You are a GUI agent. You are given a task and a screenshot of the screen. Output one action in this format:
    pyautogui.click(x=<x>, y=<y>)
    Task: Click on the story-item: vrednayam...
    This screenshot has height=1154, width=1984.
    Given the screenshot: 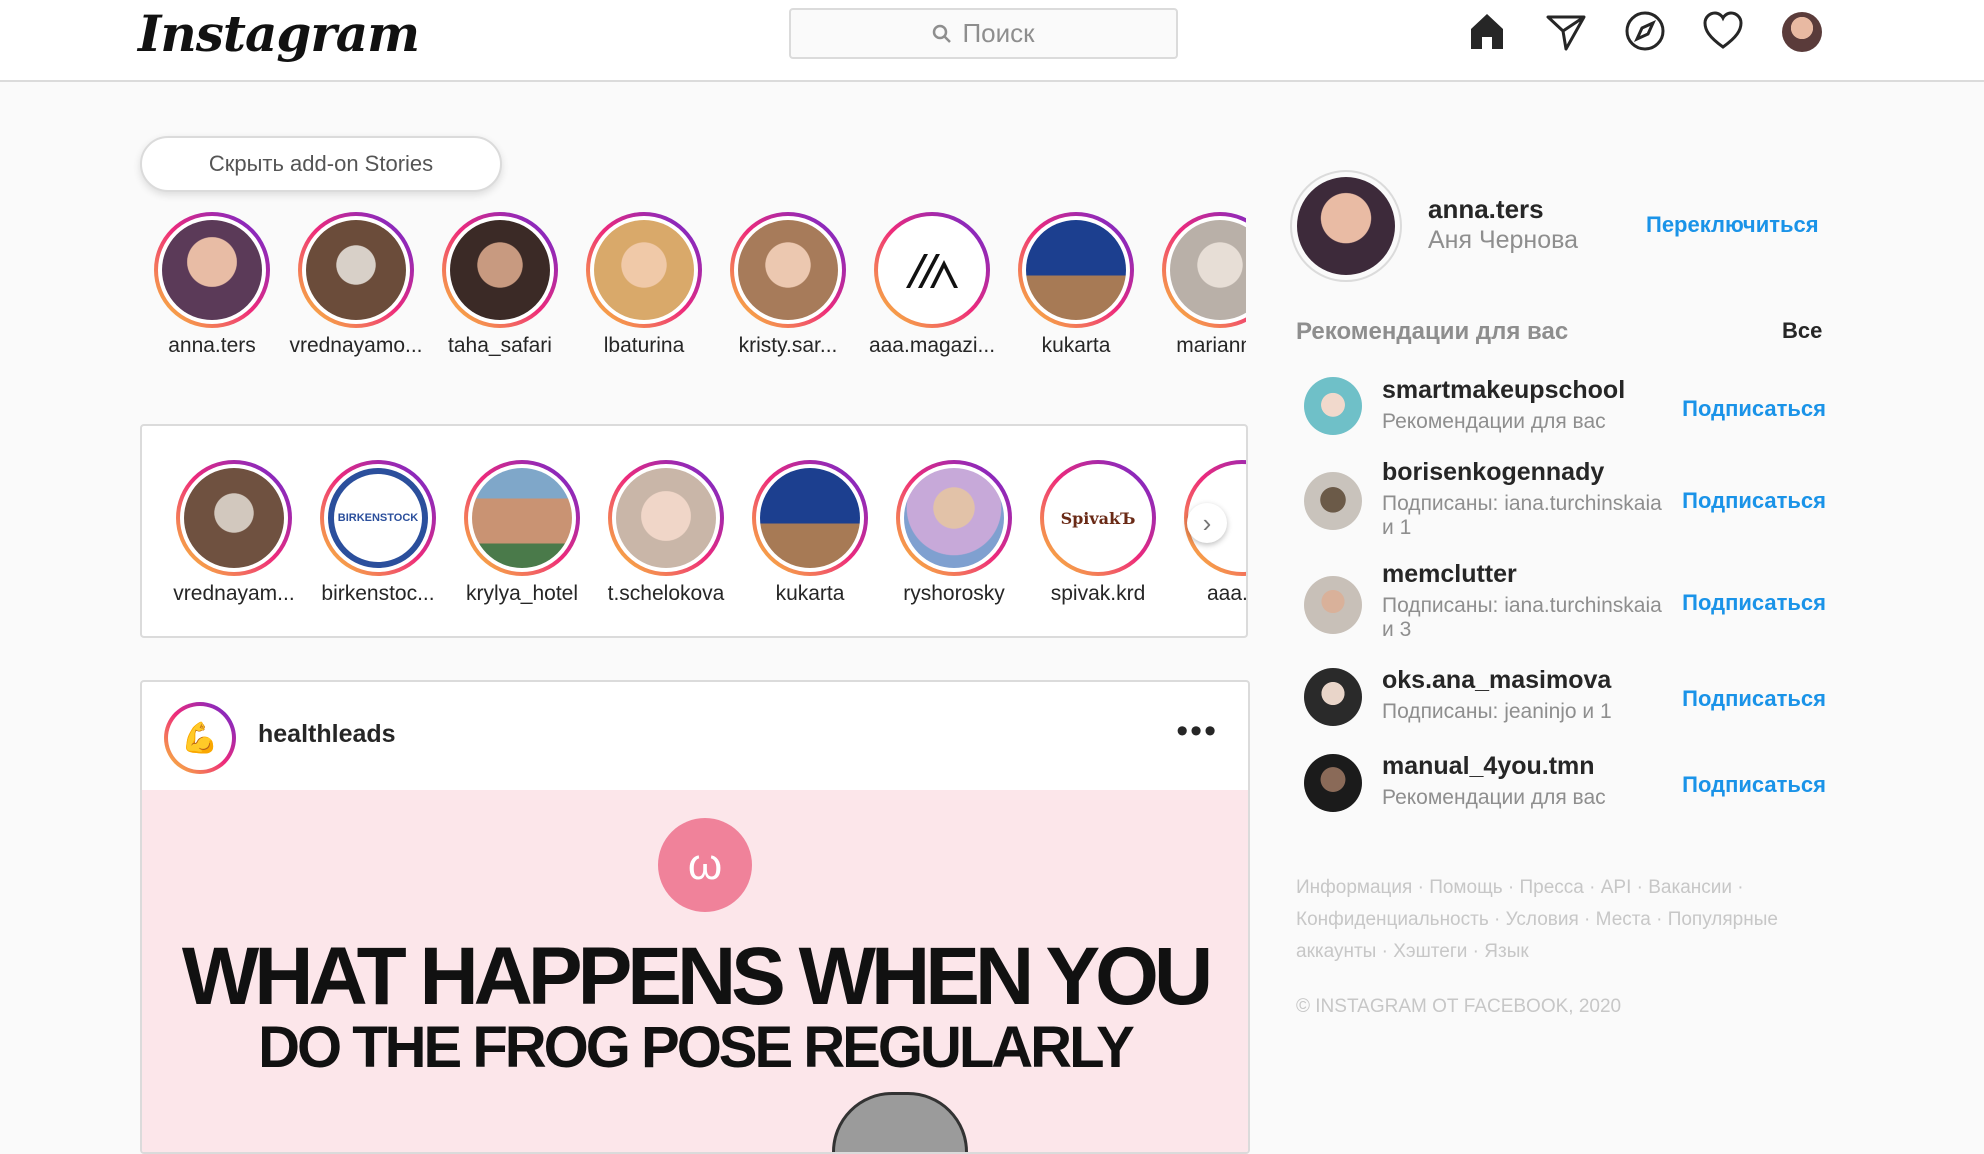 What is the action you would take?
    pyautogui.click(x=234, y=533)
    